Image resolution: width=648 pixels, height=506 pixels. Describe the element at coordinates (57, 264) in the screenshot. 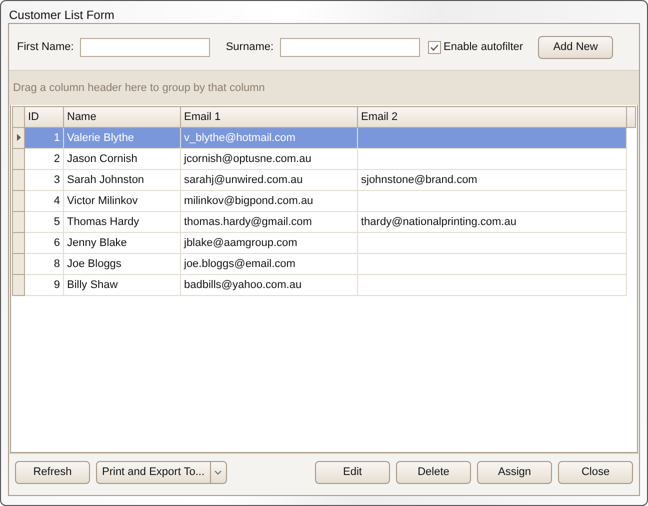

I see `table-cell: 8` at that location.